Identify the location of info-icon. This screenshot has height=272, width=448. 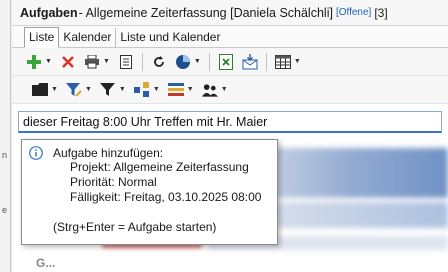
(36, 154).